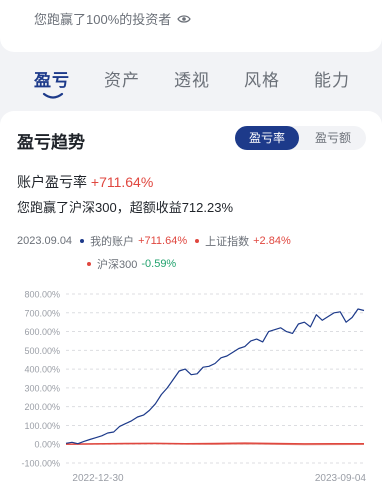 The height and width of the screenshot is (500, 382). What do you see at coordinates (184, 19) in the screenshot?
I see `eye-icon` at bounding box center [184, 19].